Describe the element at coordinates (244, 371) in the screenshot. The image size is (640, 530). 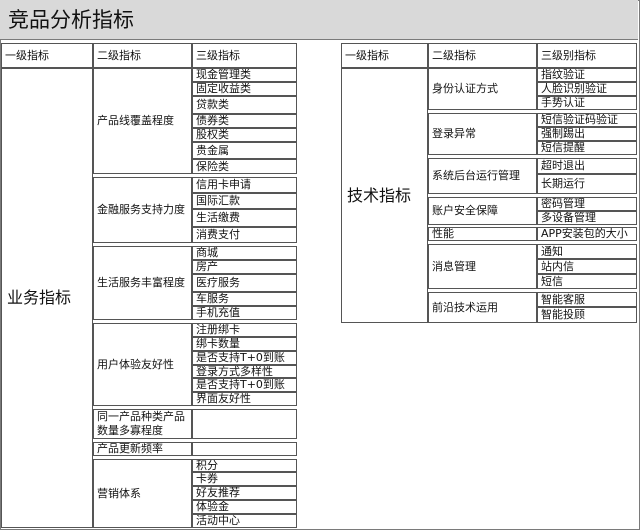
I see `business-level3-cell: 登录方式多样性` at that location.